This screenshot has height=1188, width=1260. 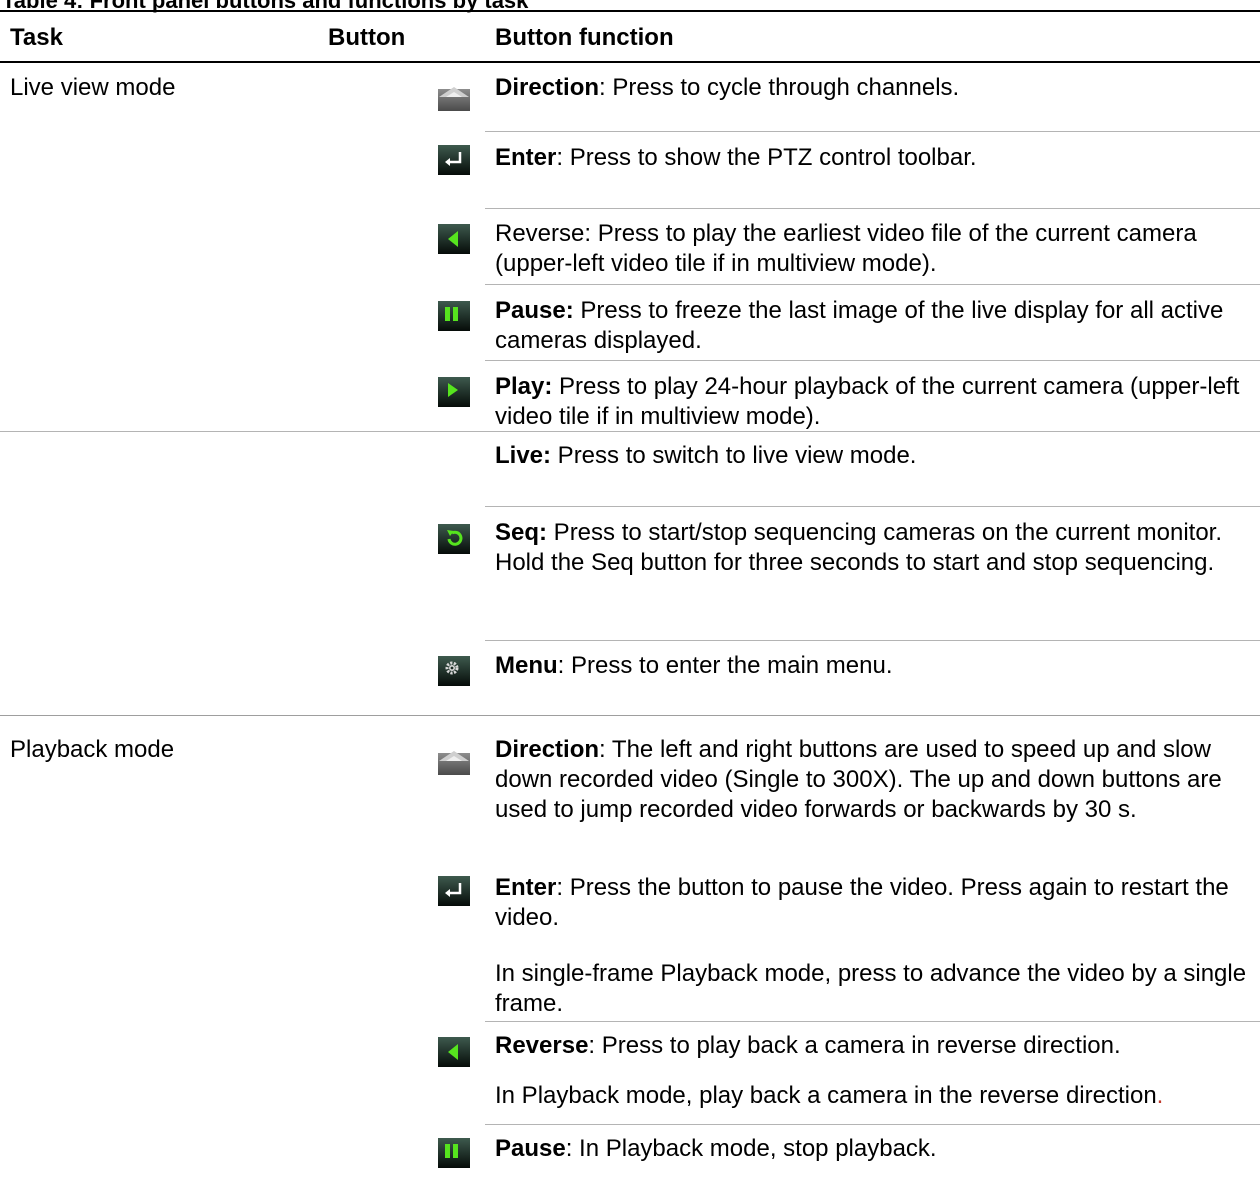 I want to click on play-icon, so click(x=454, y=392).